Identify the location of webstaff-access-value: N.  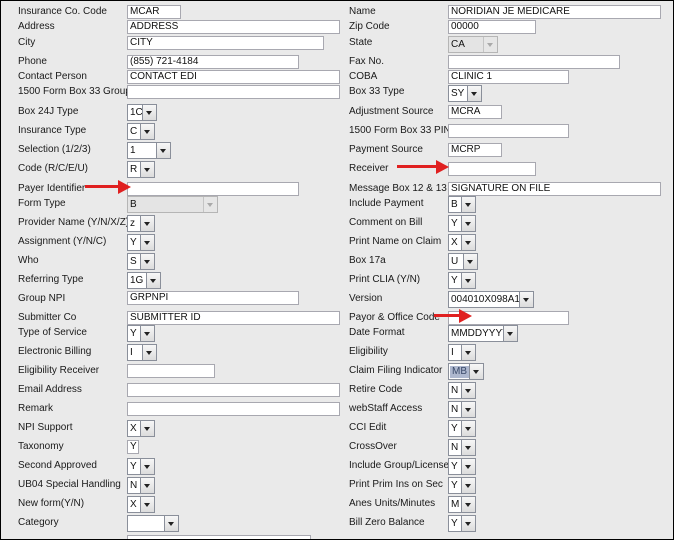
(455, 409).